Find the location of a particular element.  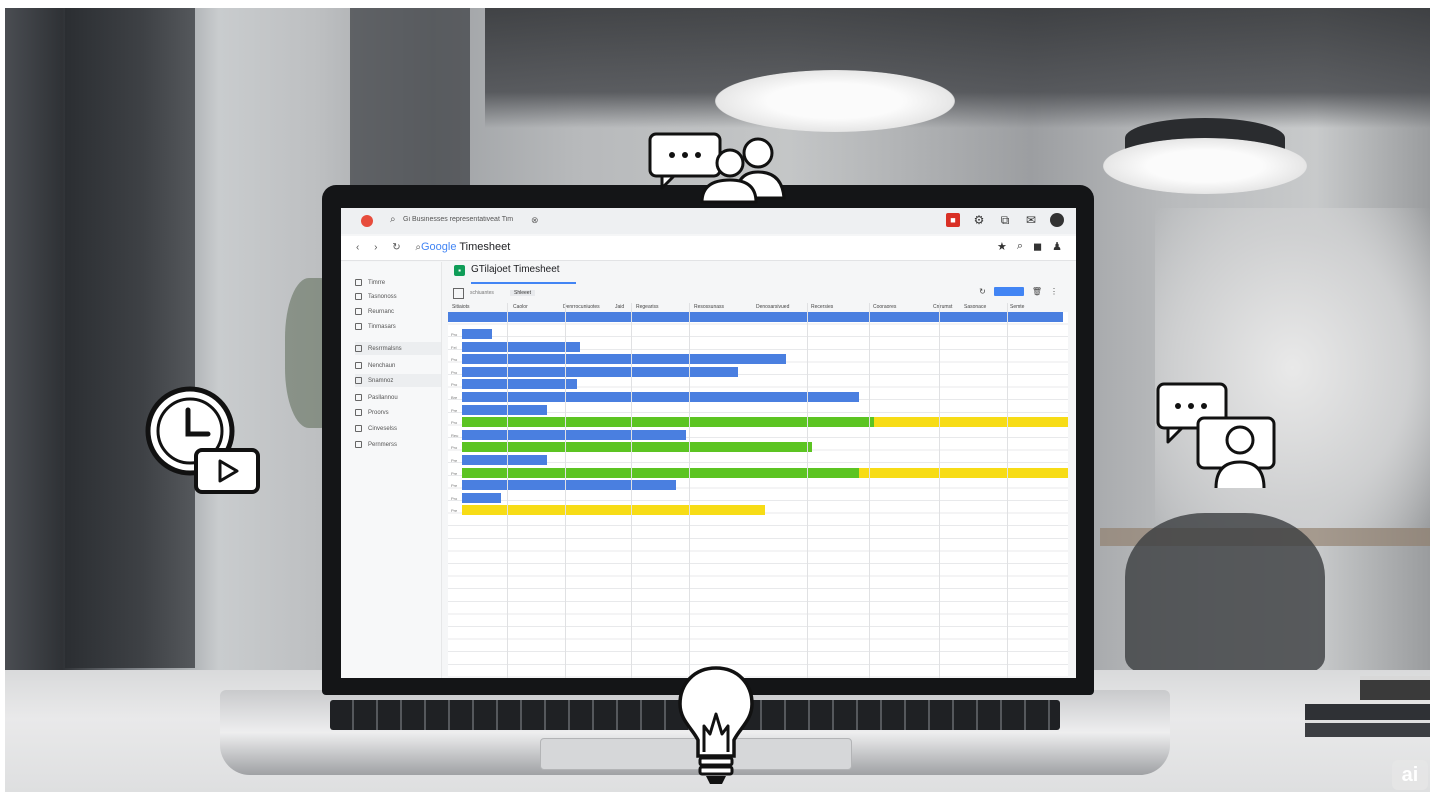

toolbar-actions: ↻ 🗑 ⋮ is located at coordinates (1018, 291).